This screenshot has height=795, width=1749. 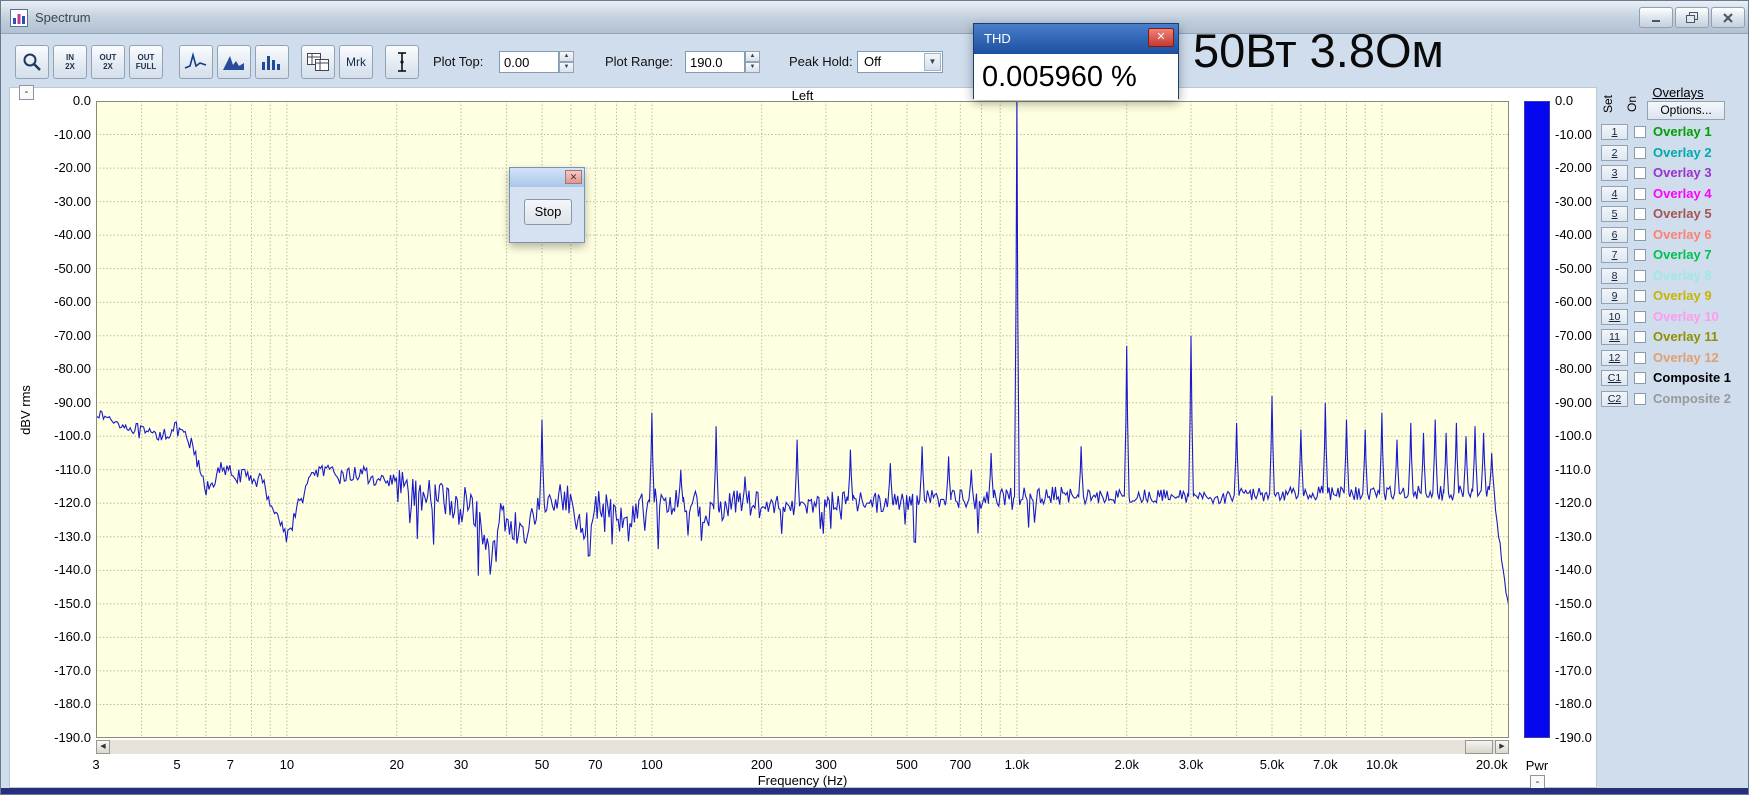 I want to click on overlay-set-button-C1: C1, so click(x=1614, y=378).